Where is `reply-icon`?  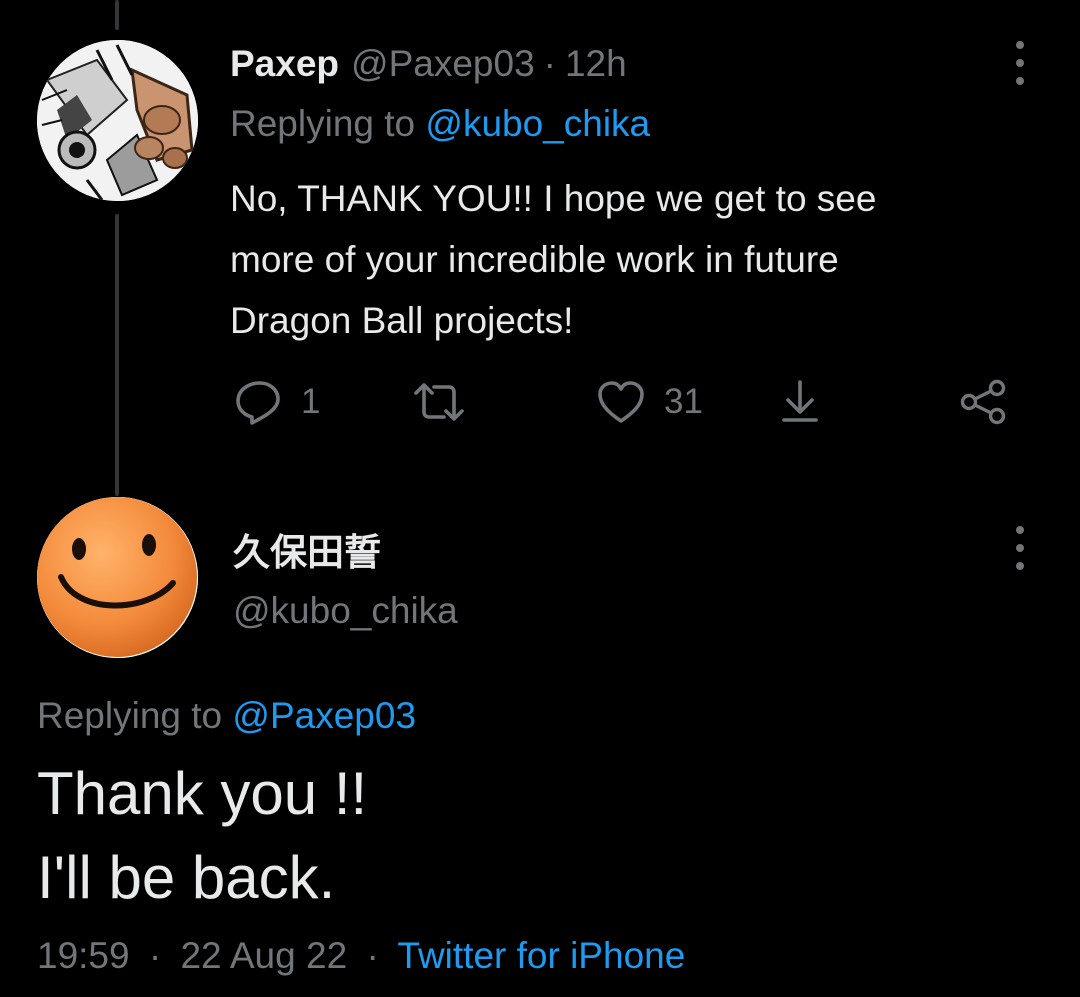 reply-icon is located at coordinates (258, 403).